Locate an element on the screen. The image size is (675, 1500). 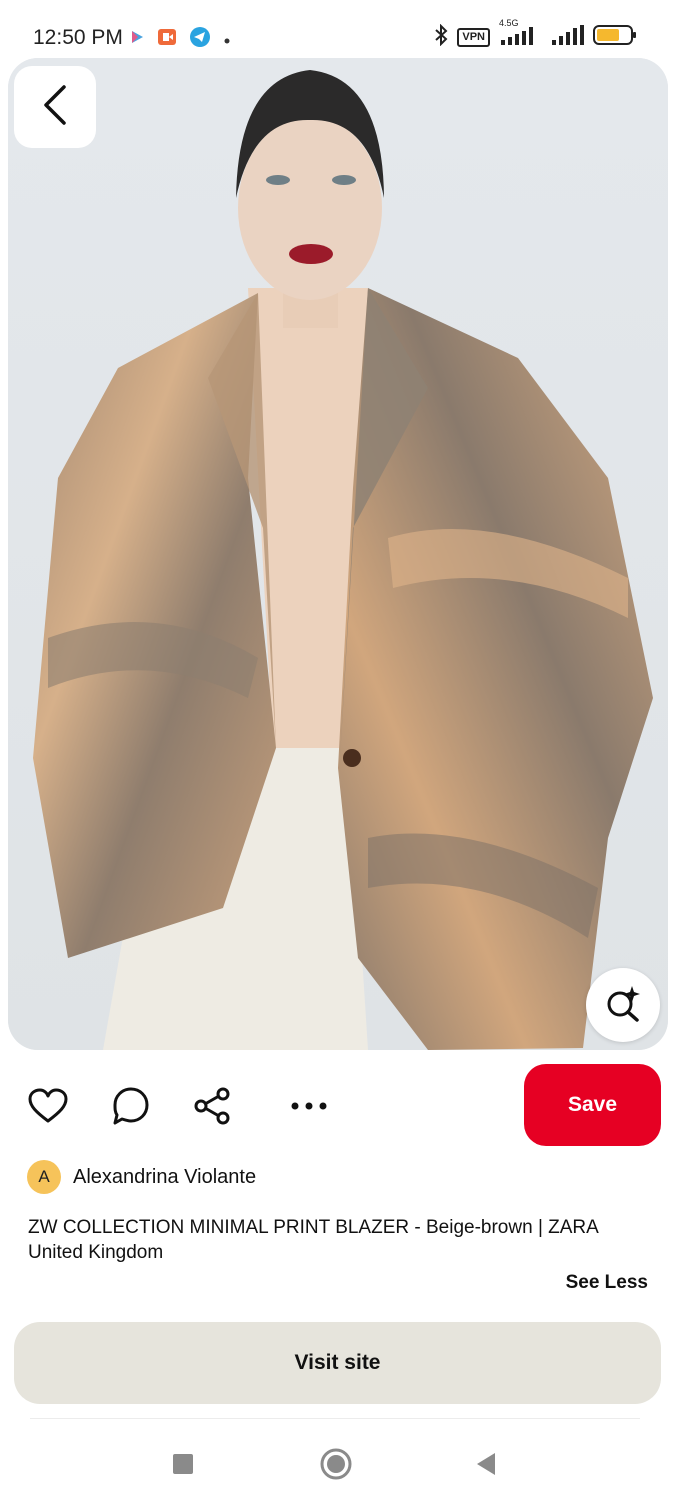
recorder-icon is located at coordinates (167, 39).